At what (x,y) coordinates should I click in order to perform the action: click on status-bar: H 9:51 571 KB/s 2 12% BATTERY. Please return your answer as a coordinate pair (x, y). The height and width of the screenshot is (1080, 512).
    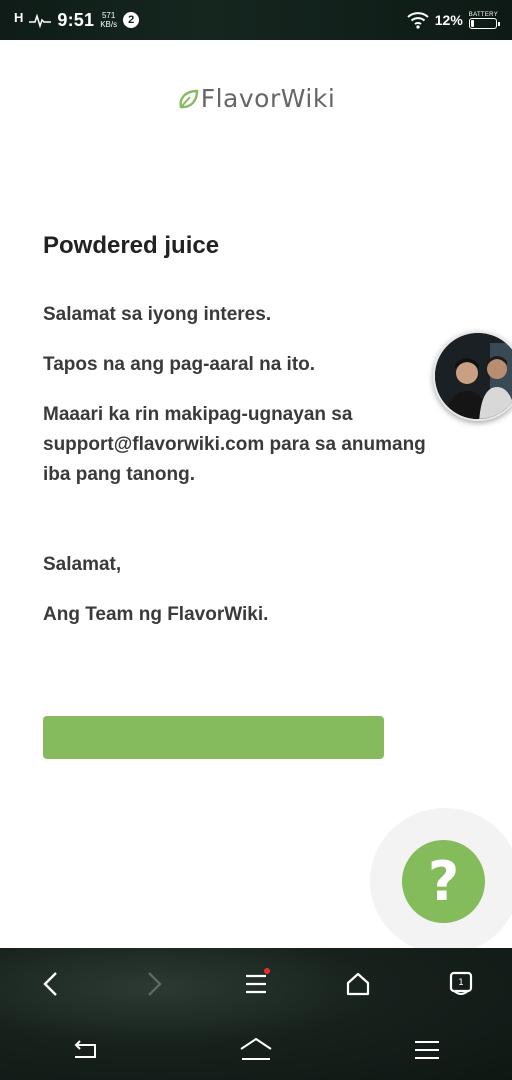
    Looking at the image, I should click on (256, 20).